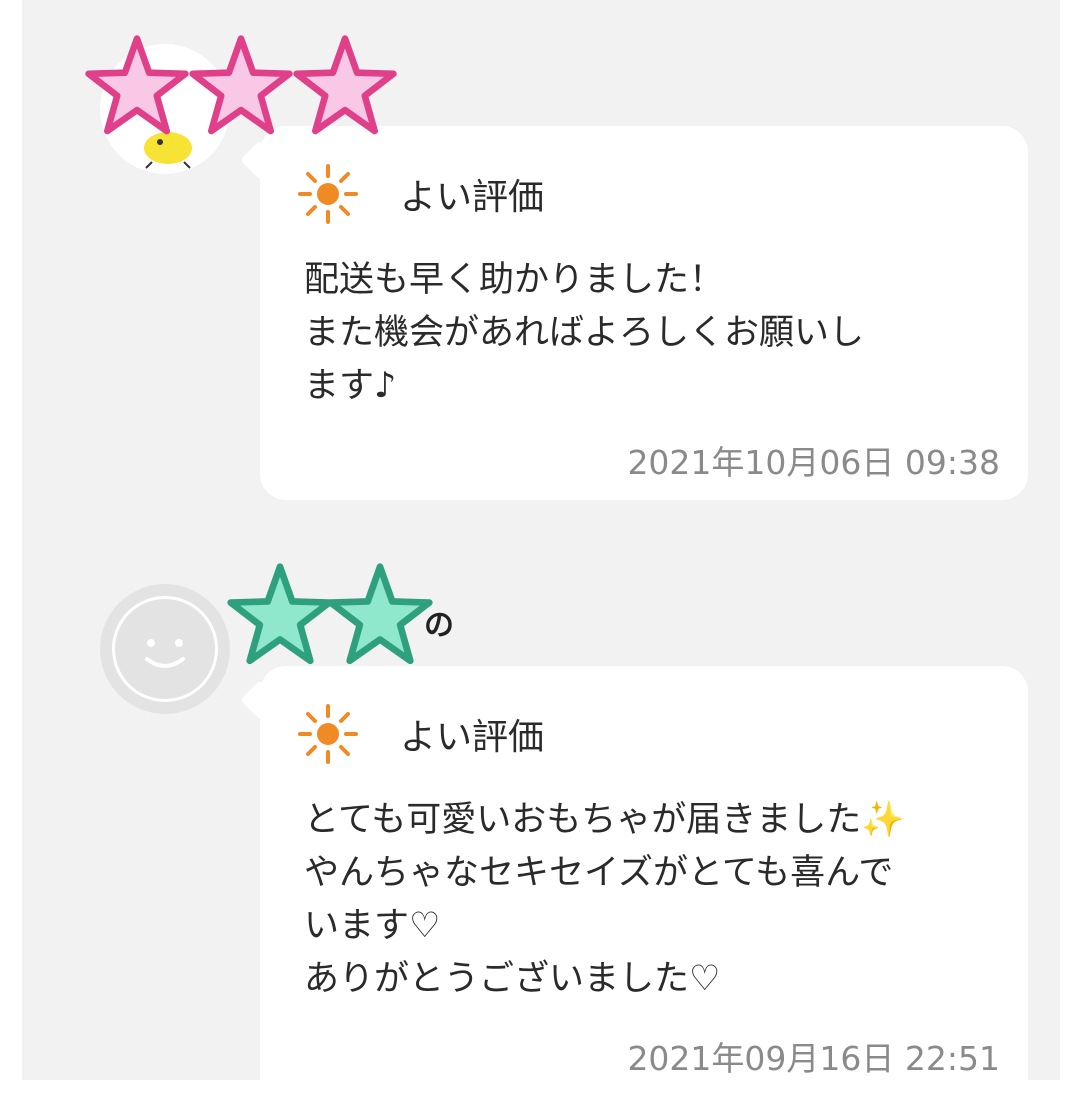  I want to click on review-timestamp: 2021年09月16日 22:51, so click(813, 1058).